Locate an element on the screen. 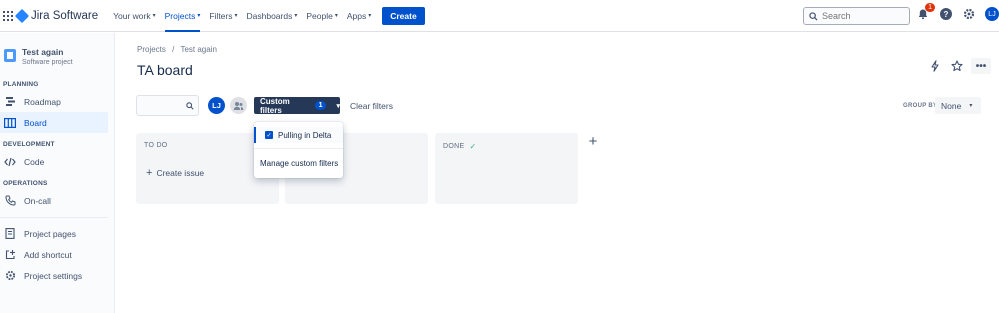  page-title: TA board is located at coordinates (165, 70).